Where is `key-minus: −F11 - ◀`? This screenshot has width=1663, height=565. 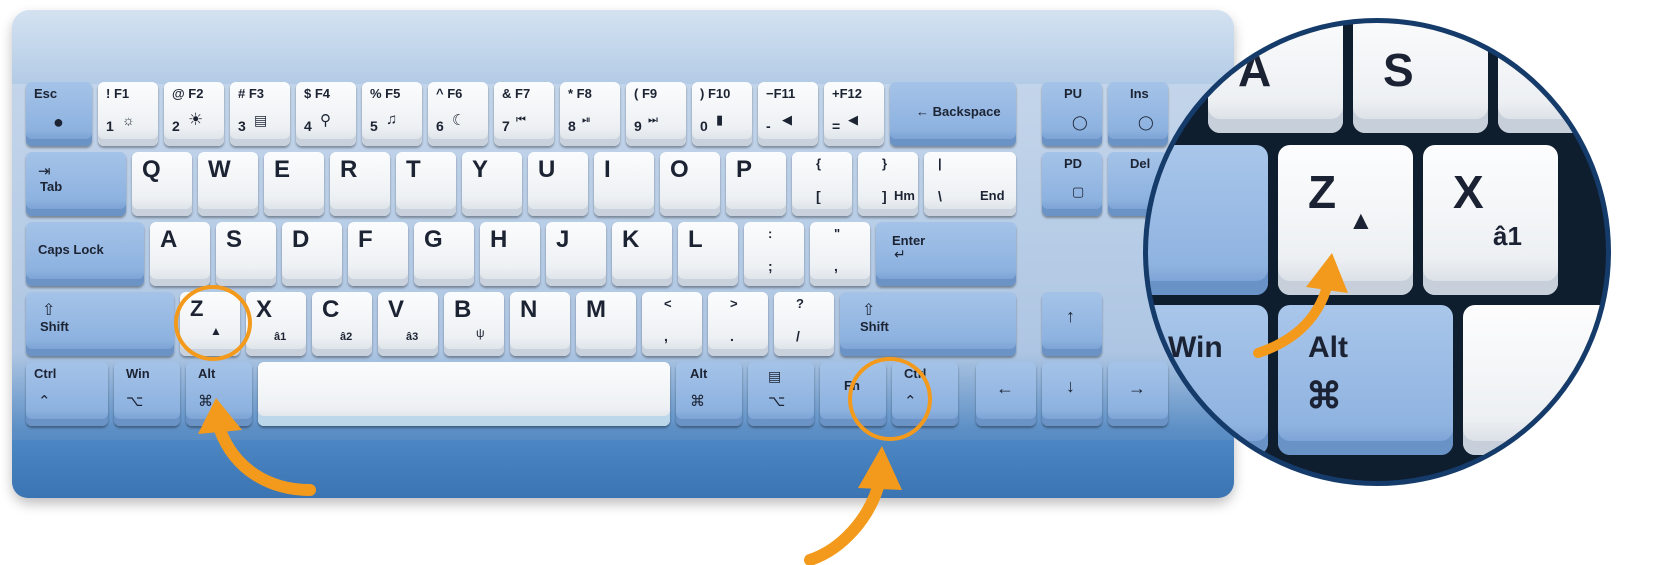 key-minus: −F11 - ◀ is located at coordinates (788, 114).